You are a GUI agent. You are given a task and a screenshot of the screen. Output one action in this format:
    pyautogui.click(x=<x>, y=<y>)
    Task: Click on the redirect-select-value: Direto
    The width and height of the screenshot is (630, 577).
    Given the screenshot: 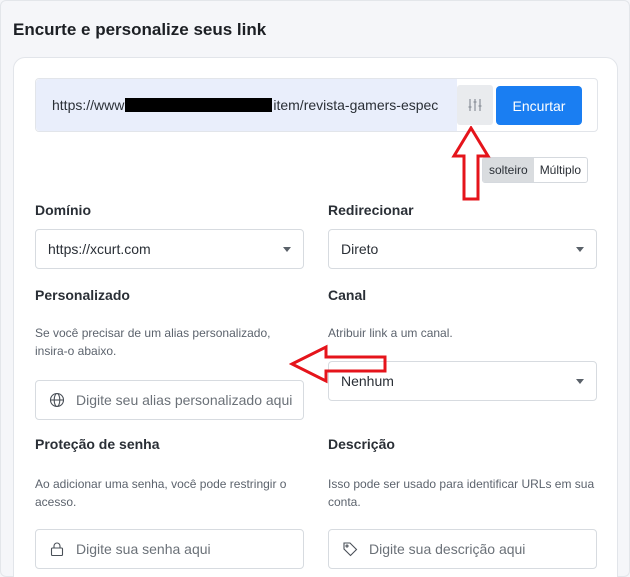 What is the action you would take?
    pyautogui.click(x=360, y=249)
    